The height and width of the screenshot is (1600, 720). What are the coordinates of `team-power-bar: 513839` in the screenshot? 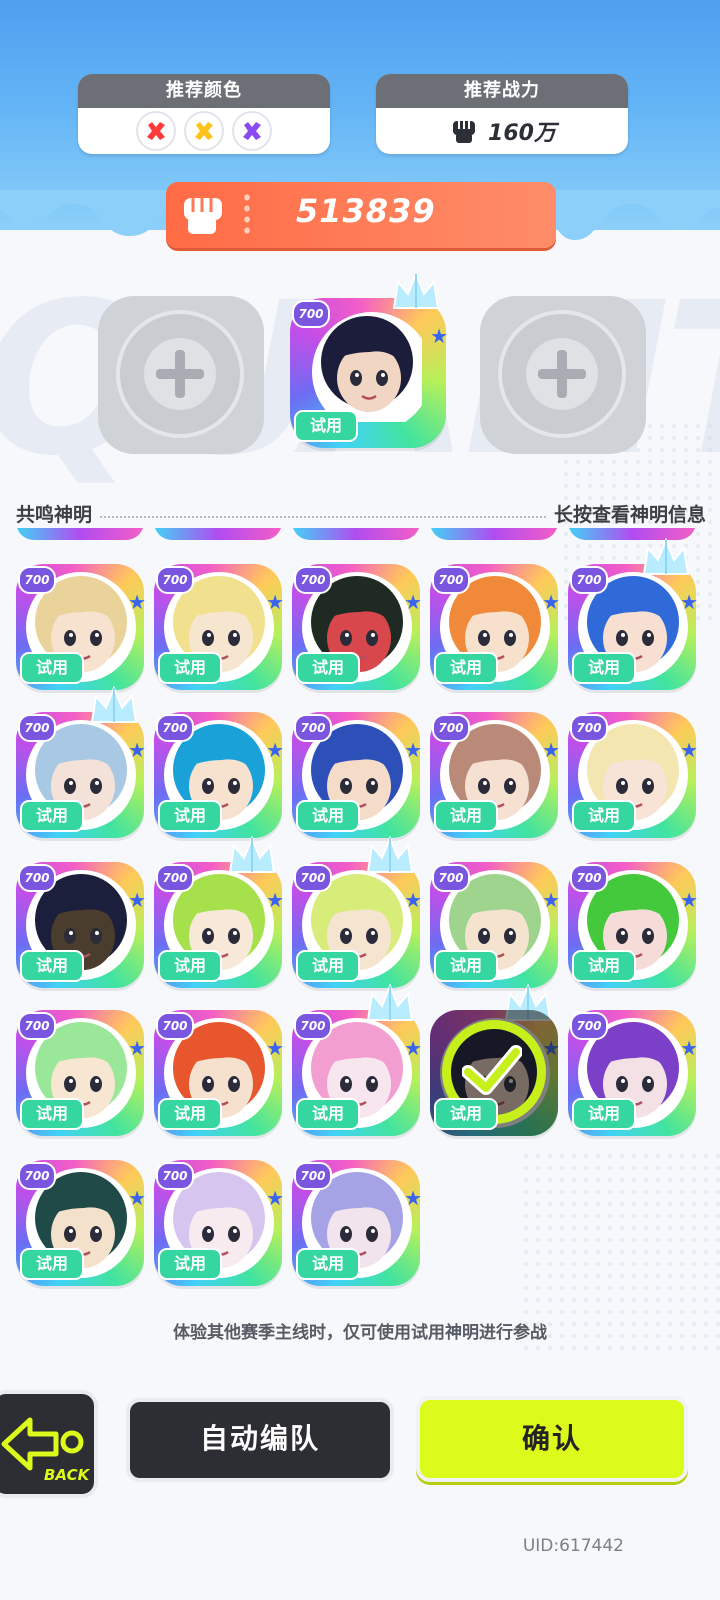 It's located at (361, 215).